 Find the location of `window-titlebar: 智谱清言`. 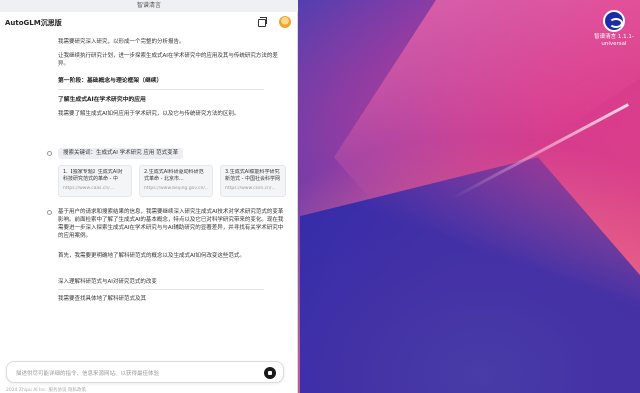

window-titlebar: 智谱清言 is located at coordinates (149, 6).